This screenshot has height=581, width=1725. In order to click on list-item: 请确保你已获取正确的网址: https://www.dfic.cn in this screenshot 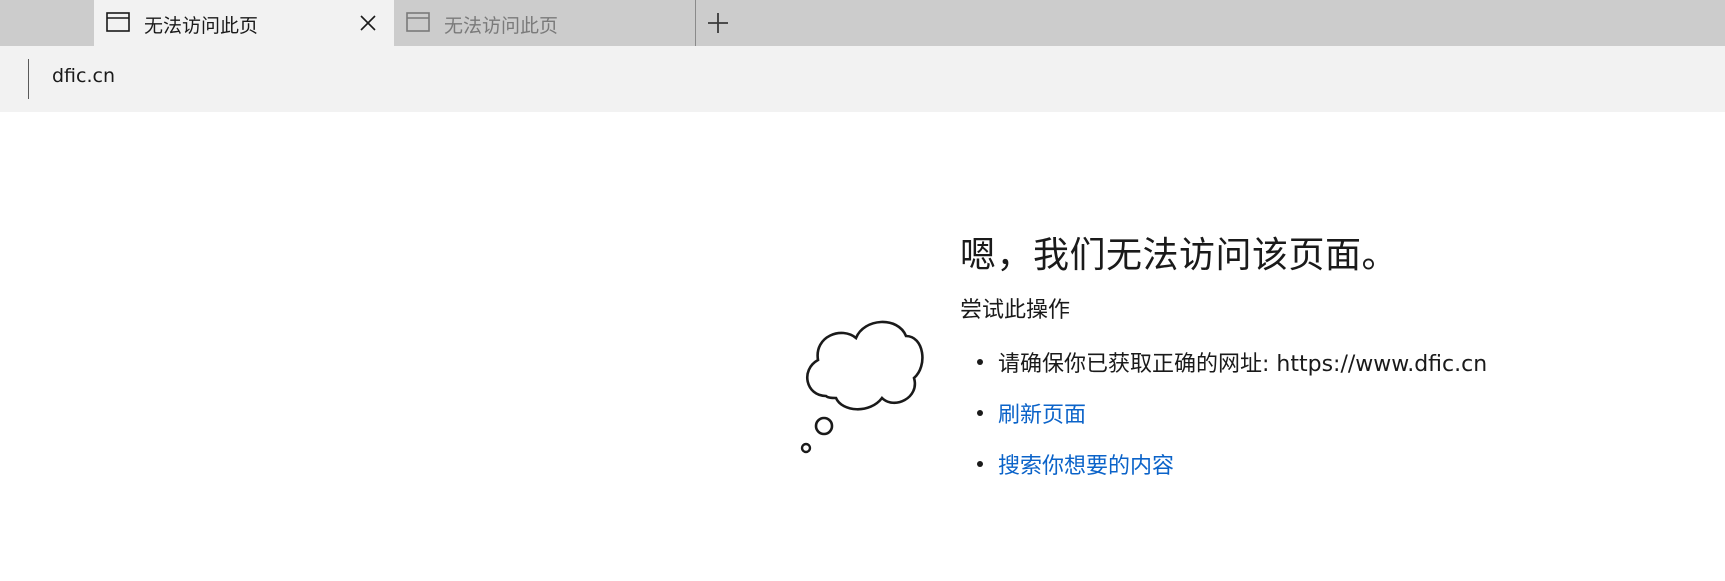, I will do `click(1223, 369)`.